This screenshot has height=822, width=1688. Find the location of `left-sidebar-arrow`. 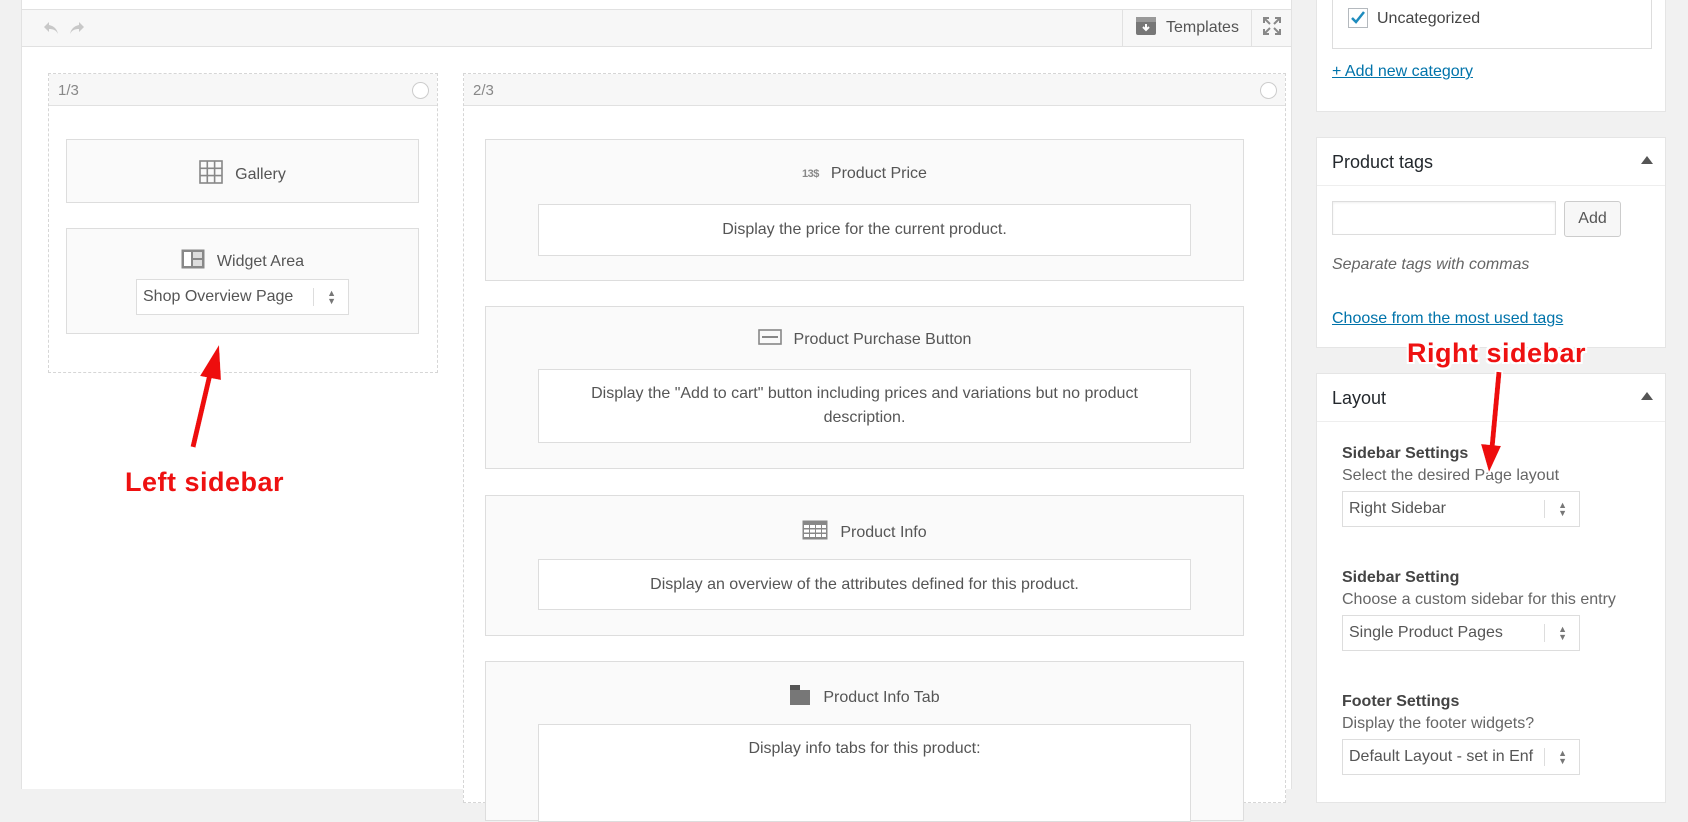

left-sidebar-arrow is located at coordinates (205, 396).